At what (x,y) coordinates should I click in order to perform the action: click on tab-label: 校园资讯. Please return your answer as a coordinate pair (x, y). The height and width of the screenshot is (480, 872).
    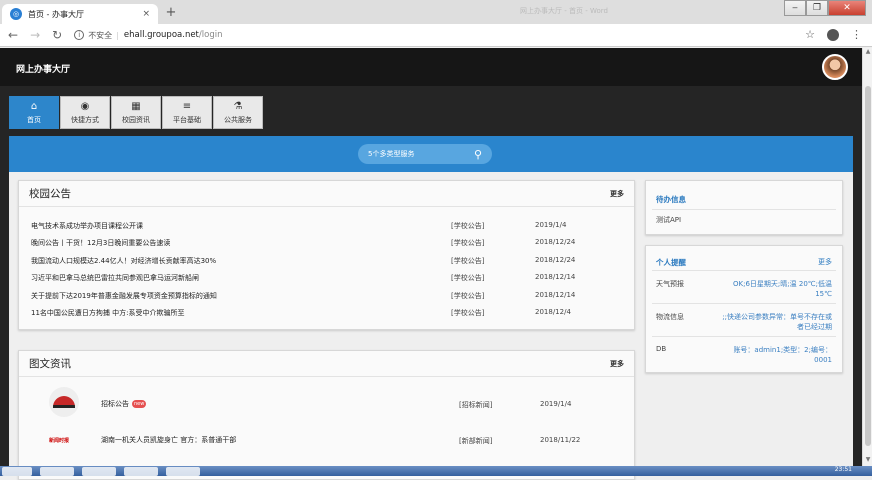
    Looking at the image, I should click on (136, 119).